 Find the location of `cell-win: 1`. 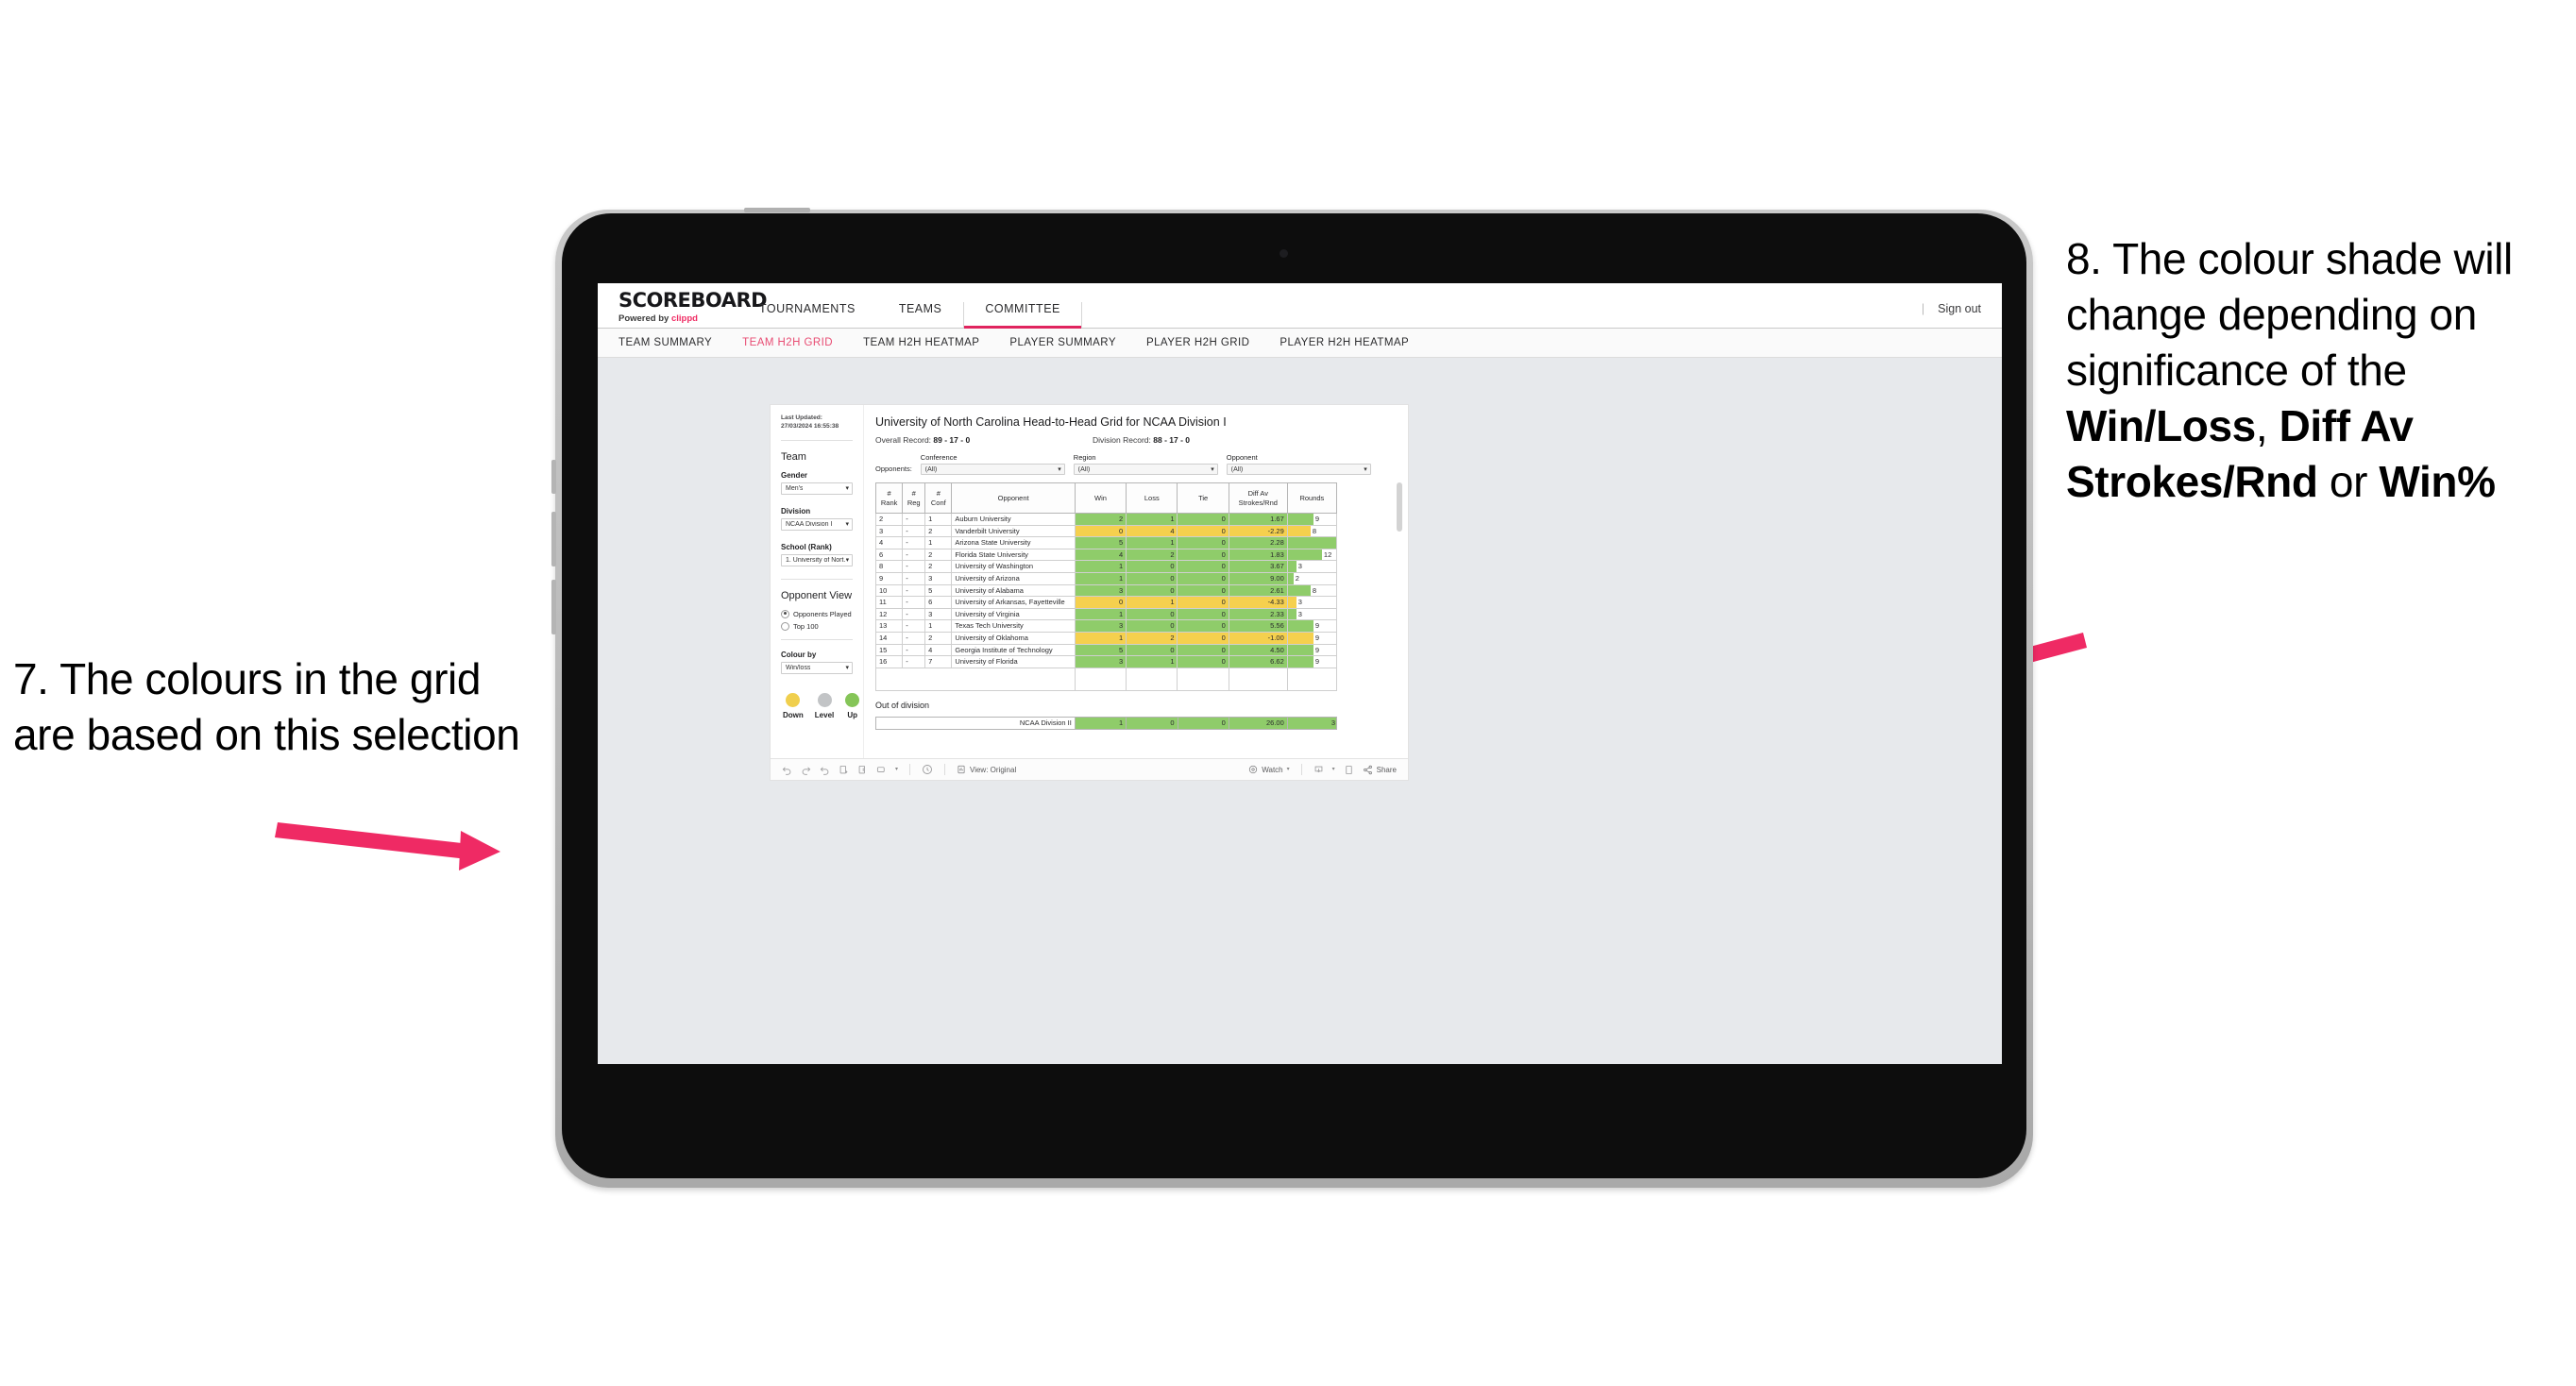

cell-win: 1 is located at coordinates (1100, 638).